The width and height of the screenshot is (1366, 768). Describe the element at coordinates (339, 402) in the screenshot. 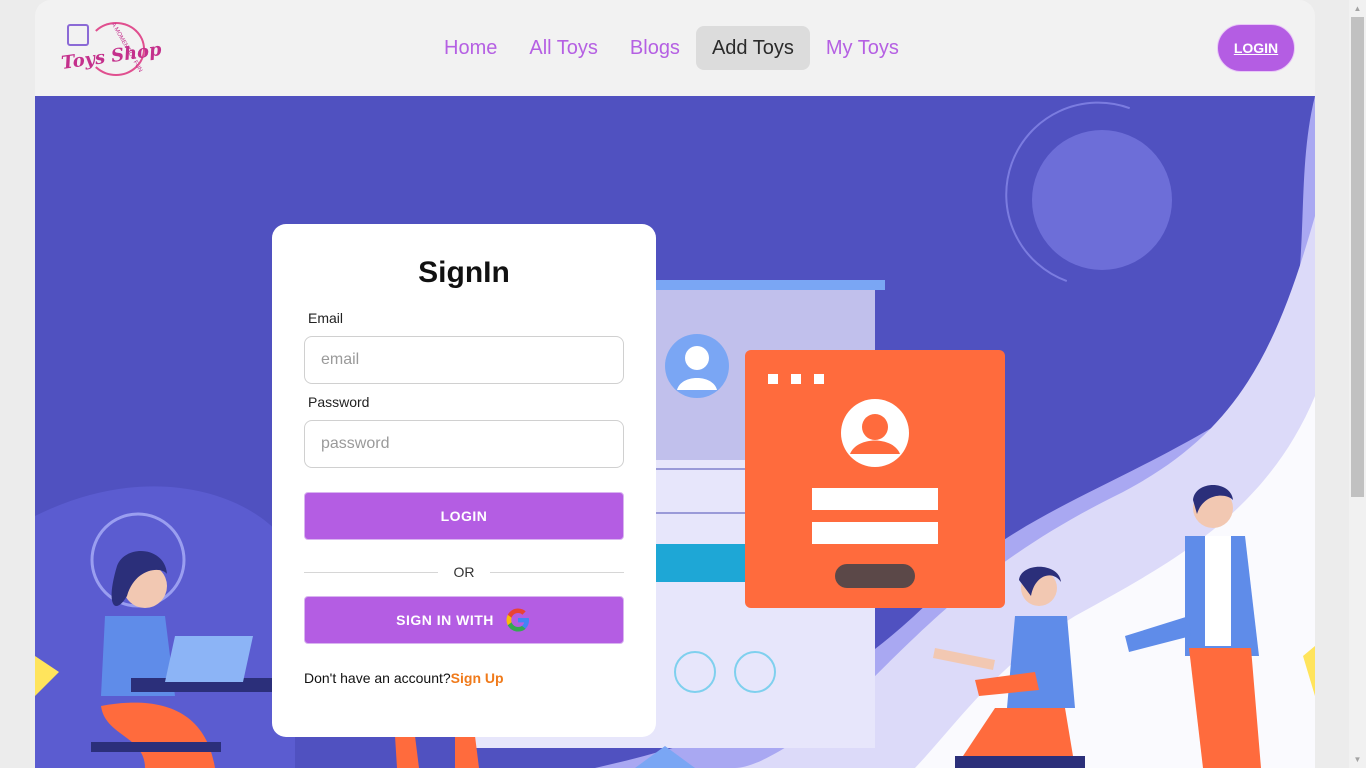

I see `password-label: Password` at that location.